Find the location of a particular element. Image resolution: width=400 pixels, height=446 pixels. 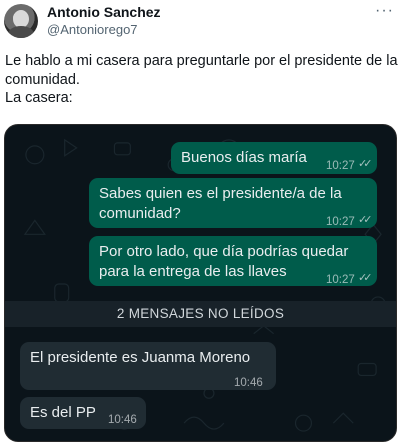

author-name: Antonio Sanchez is located at coordinates (104, 12).